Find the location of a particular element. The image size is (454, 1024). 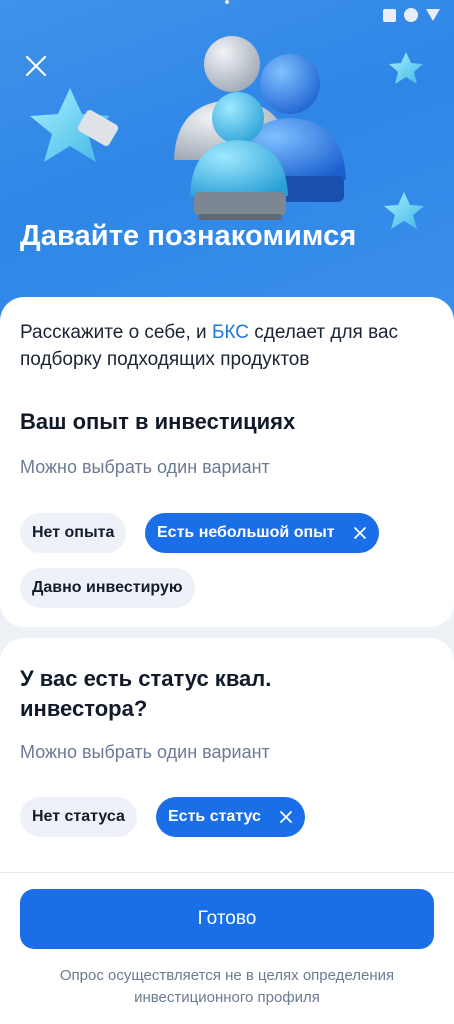

chip-no-status: Нет статуса is located at coordinates (78, 817).